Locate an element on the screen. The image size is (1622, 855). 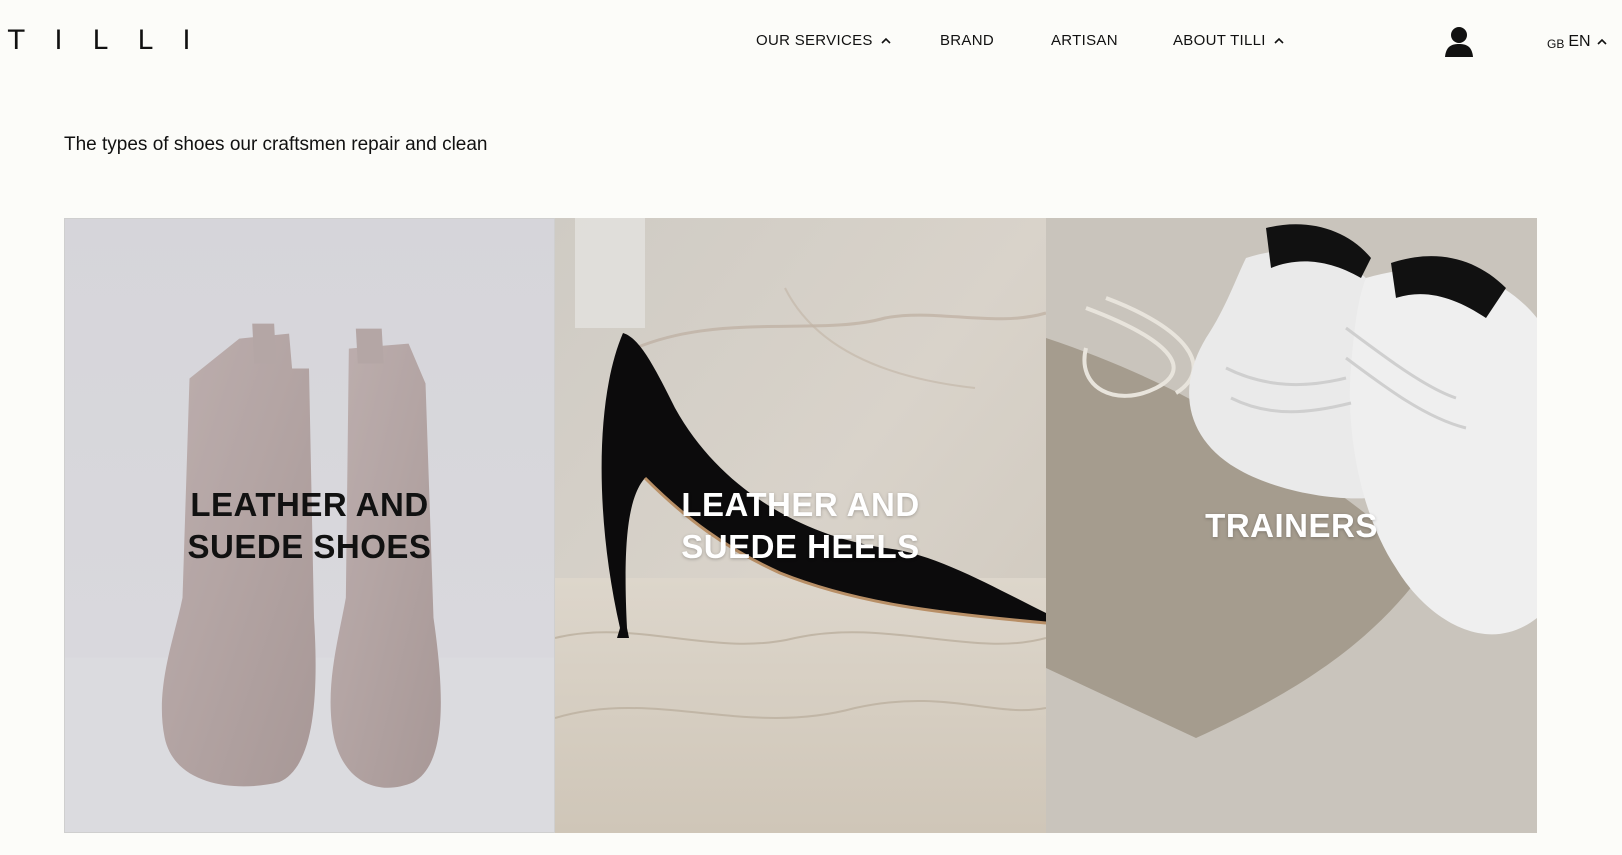
card-title: LEATHER AND SUEDE HEELS is located at coordinates (800, 525).